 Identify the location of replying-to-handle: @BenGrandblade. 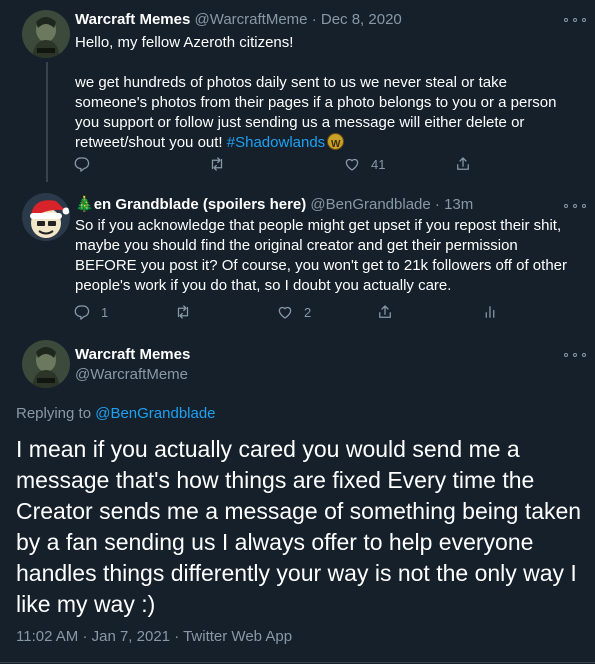
(155, 413).